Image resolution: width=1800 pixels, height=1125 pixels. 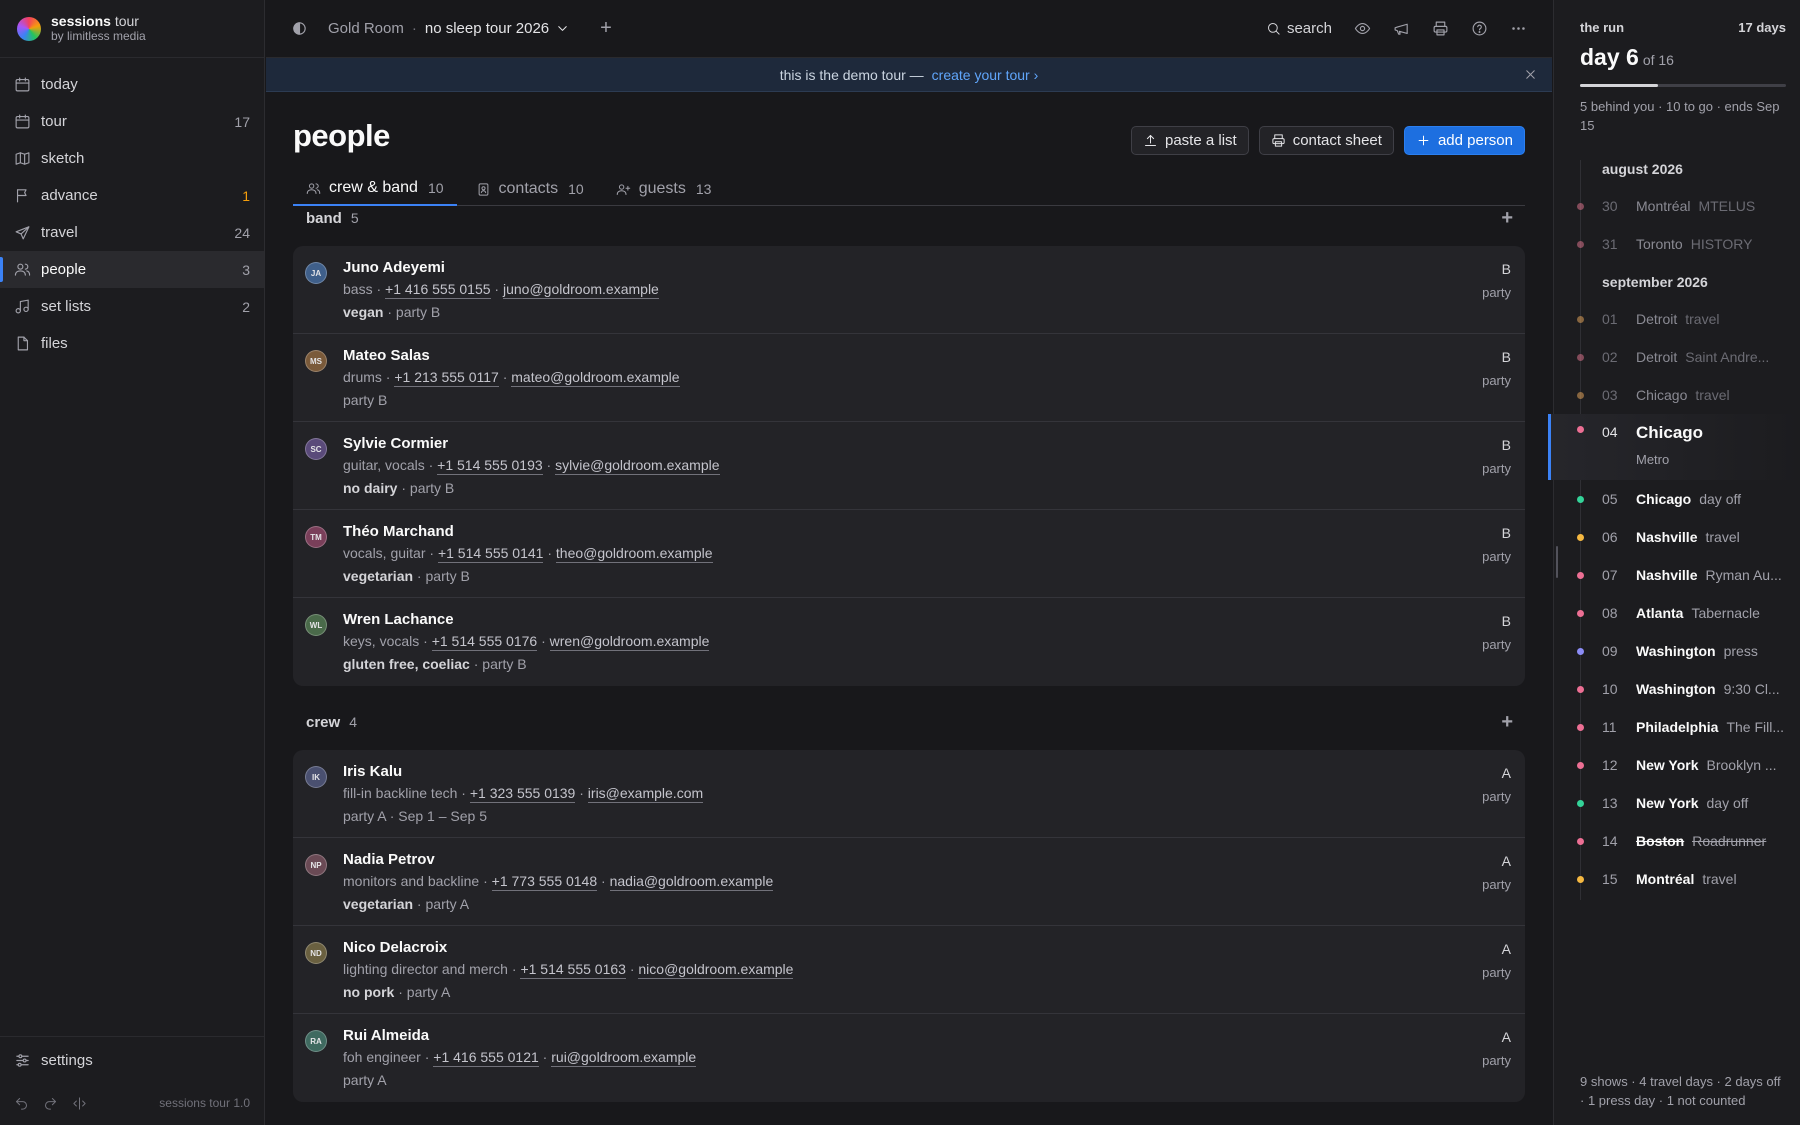 I want to click on redo-icon, so click(x=50, y=1103).